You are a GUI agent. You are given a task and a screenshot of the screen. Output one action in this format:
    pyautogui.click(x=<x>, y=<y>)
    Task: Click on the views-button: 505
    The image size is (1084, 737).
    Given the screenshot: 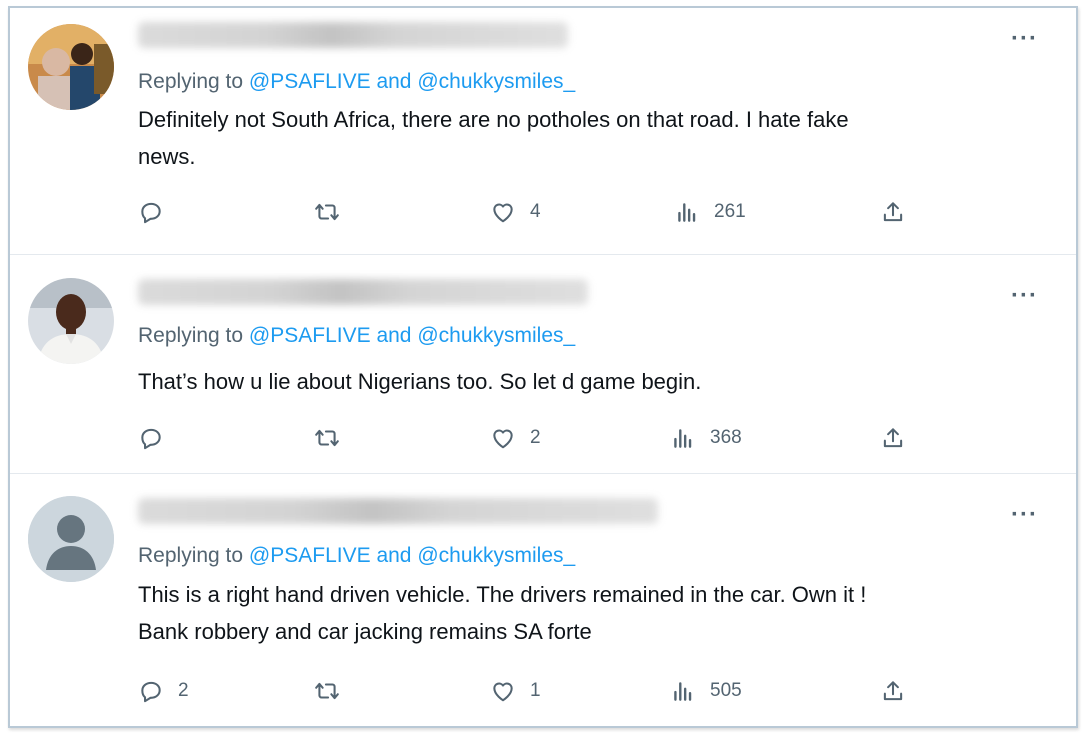 What is the action you would take?
    pyautogui.click(x=706, y=691)
    